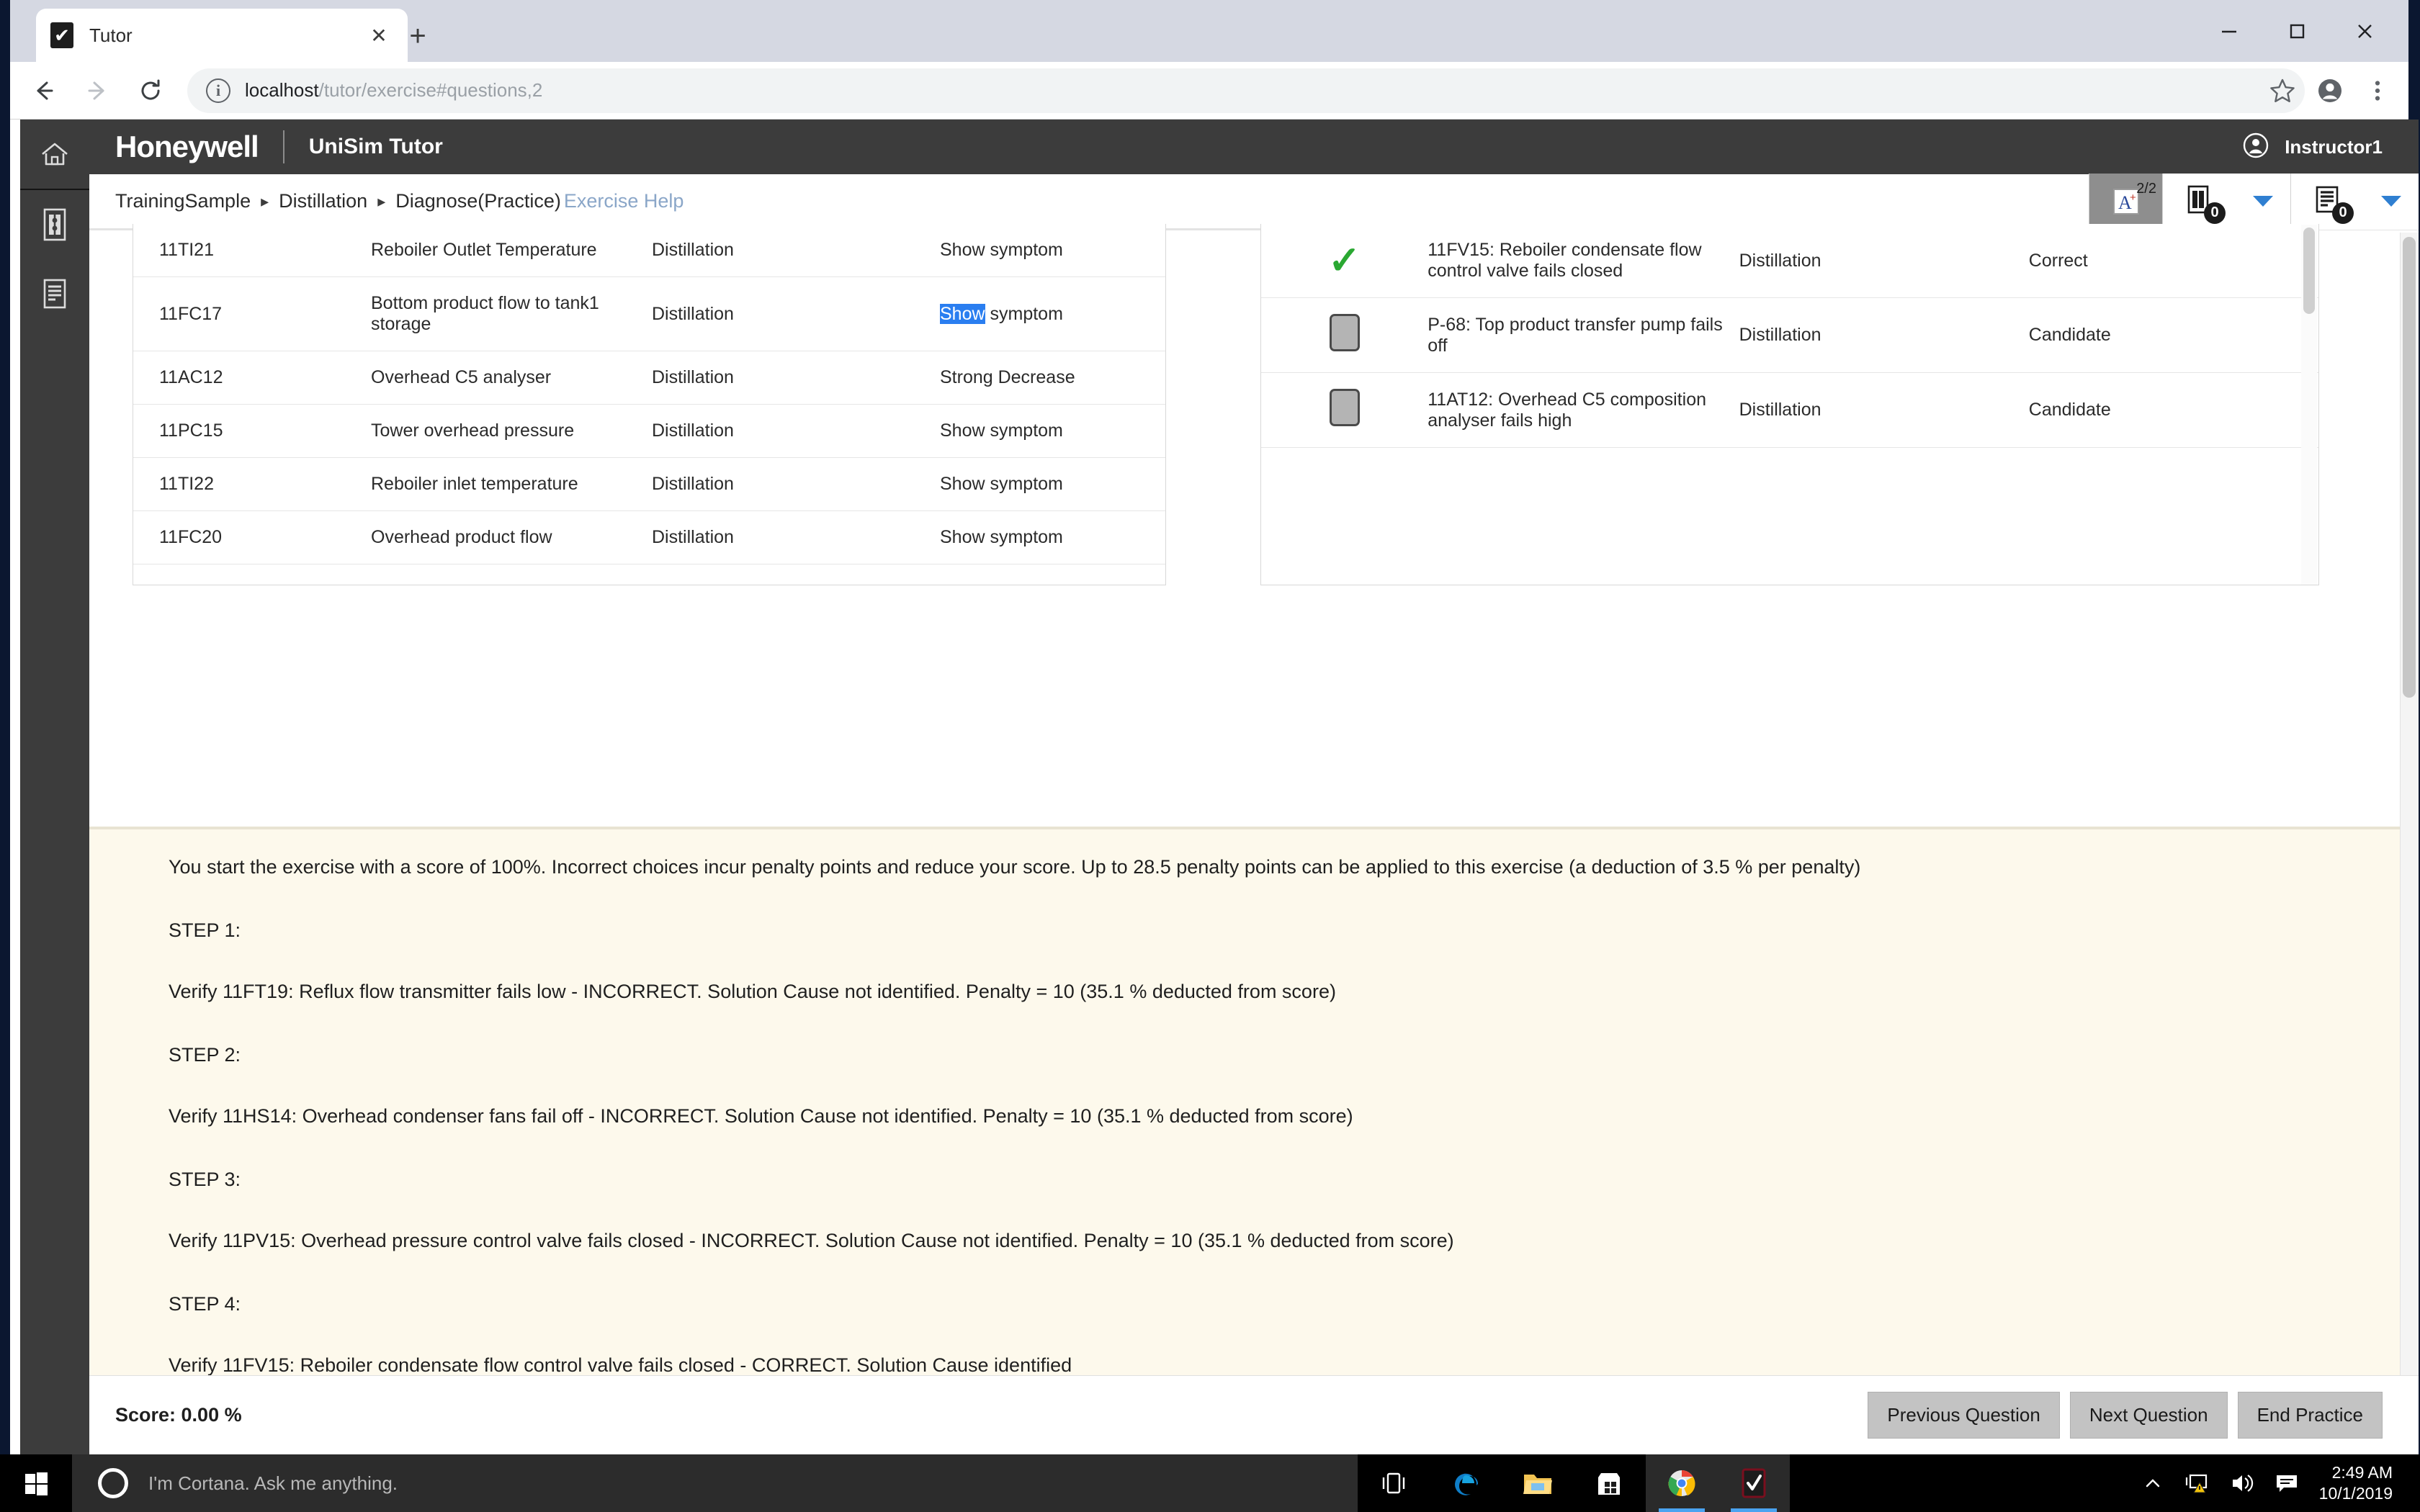  I want to click on system-tray: 2:49 AM 10/1/2019, so click(2275, 1483).